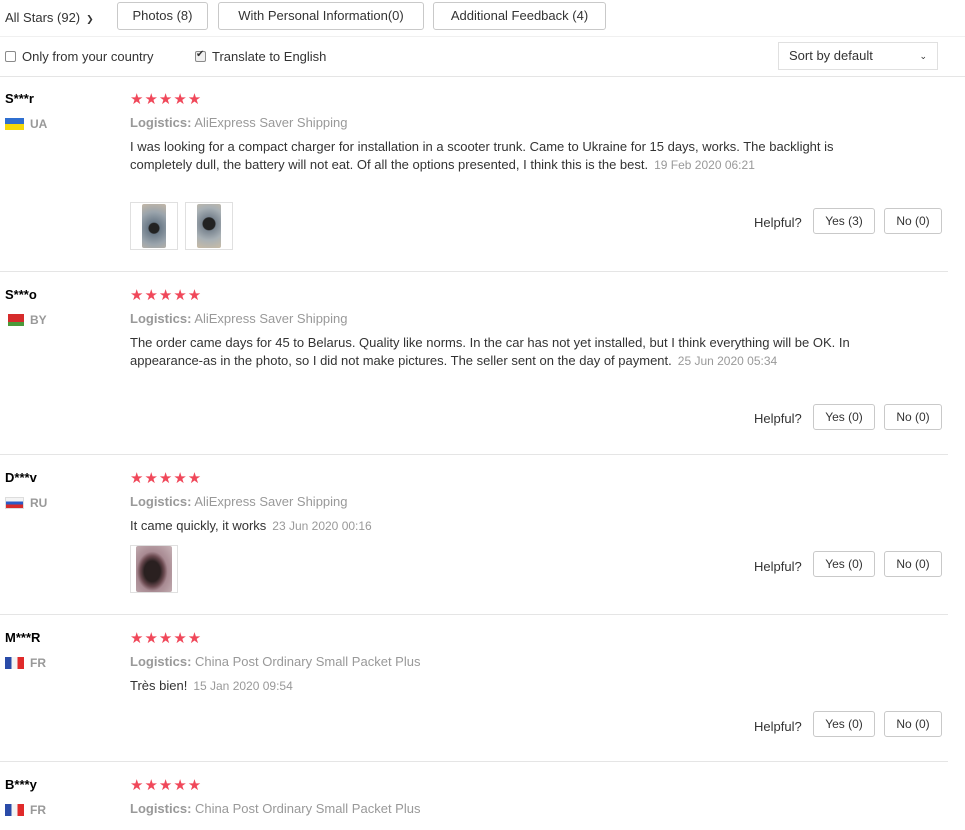 The width and height of the screenshot is (965, 830). Describe the element at coordinates (159, 685) in the screenshot. I see `review-text: Très bien!` at that location.